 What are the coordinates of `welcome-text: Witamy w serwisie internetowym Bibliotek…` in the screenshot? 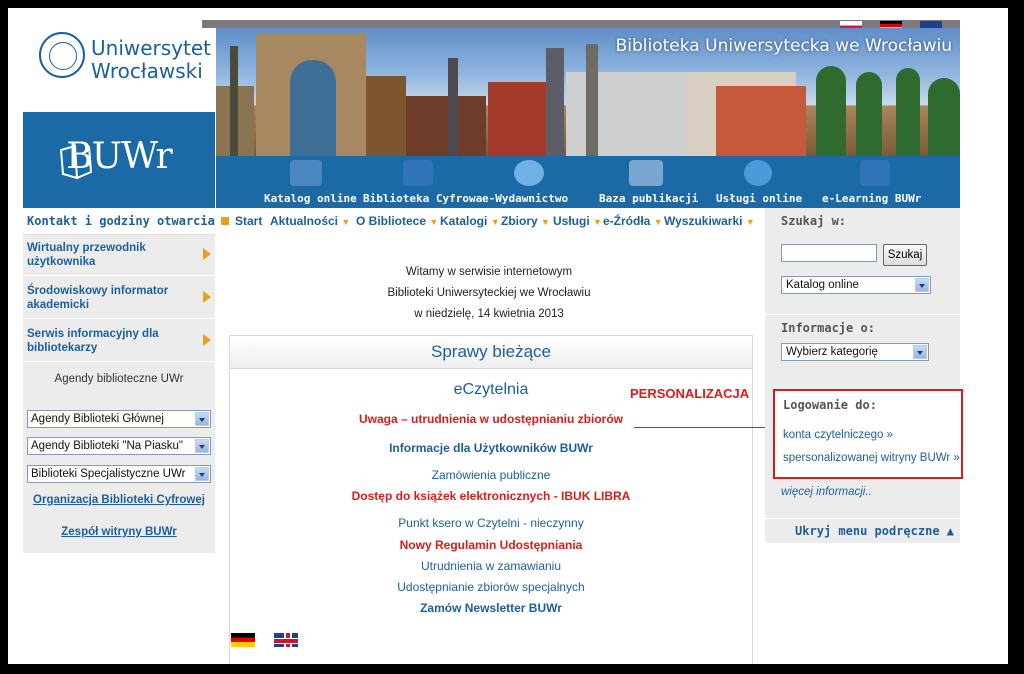 It's located at (489, 293).